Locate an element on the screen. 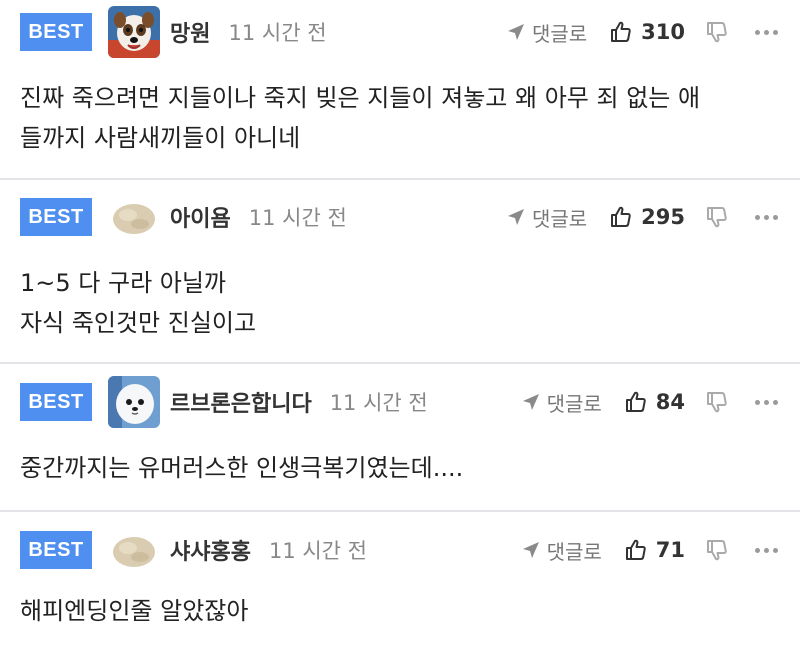 The image size is (800, 645). seal-avatar-icon is located at coordinates (134, 402).